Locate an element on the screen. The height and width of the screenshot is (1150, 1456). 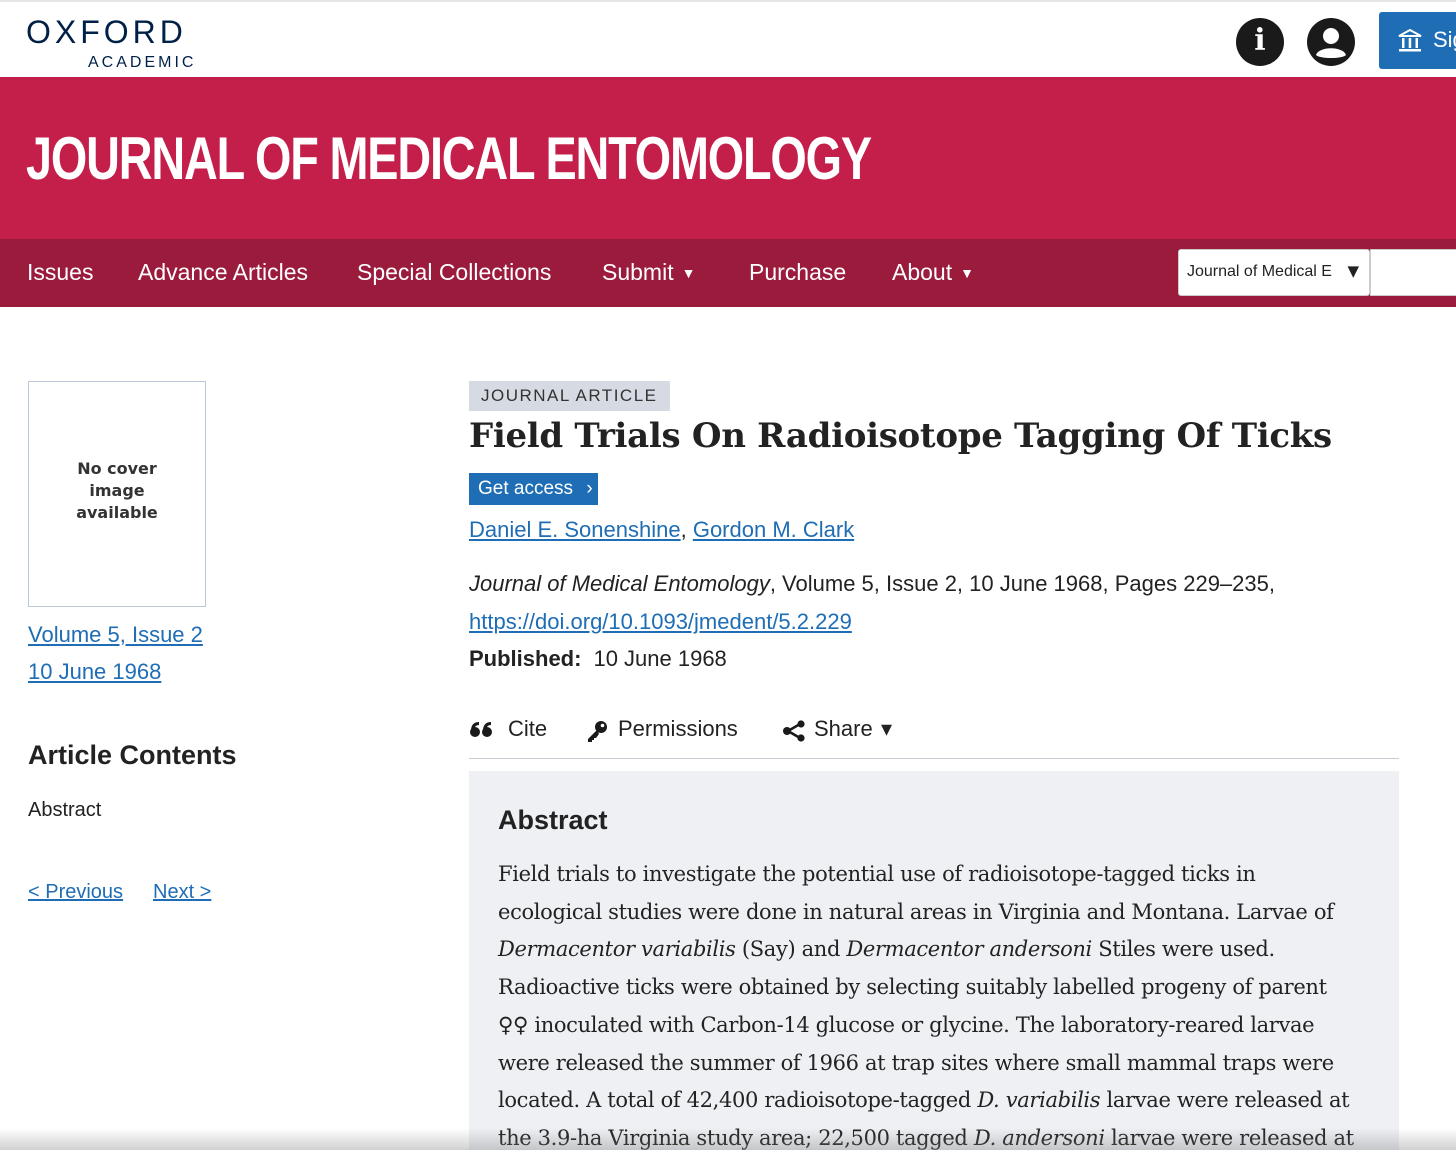
nav-item-label: Purchase is located at coordinates (798, 272).